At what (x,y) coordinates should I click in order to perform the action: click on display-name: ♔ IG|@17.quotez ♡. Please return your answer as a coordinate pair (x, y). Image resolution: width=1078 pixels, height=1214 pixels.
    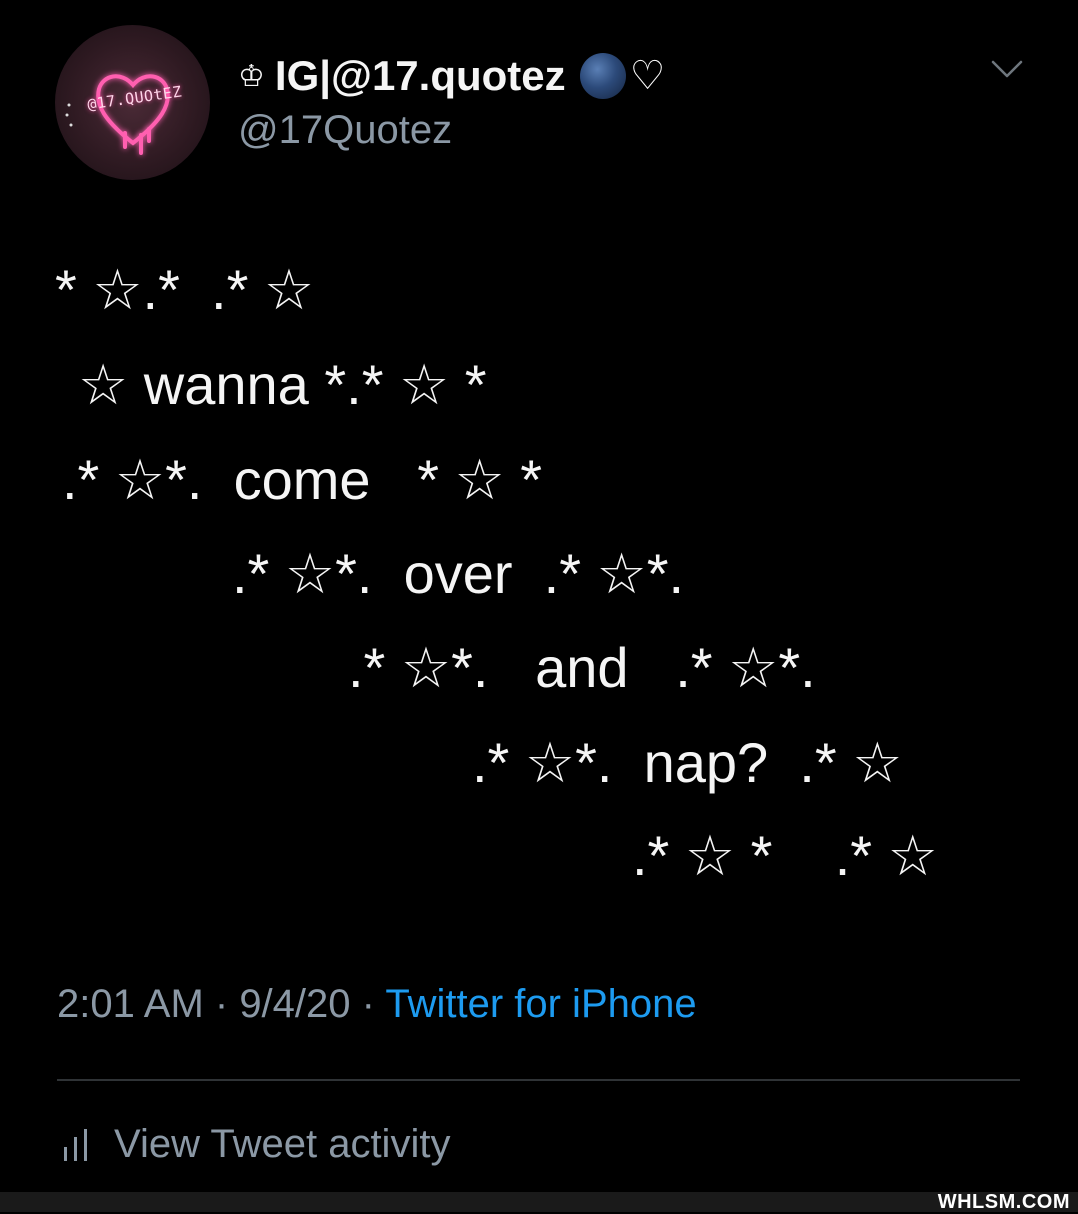
    Looking at the image, I should click on (452, 76).